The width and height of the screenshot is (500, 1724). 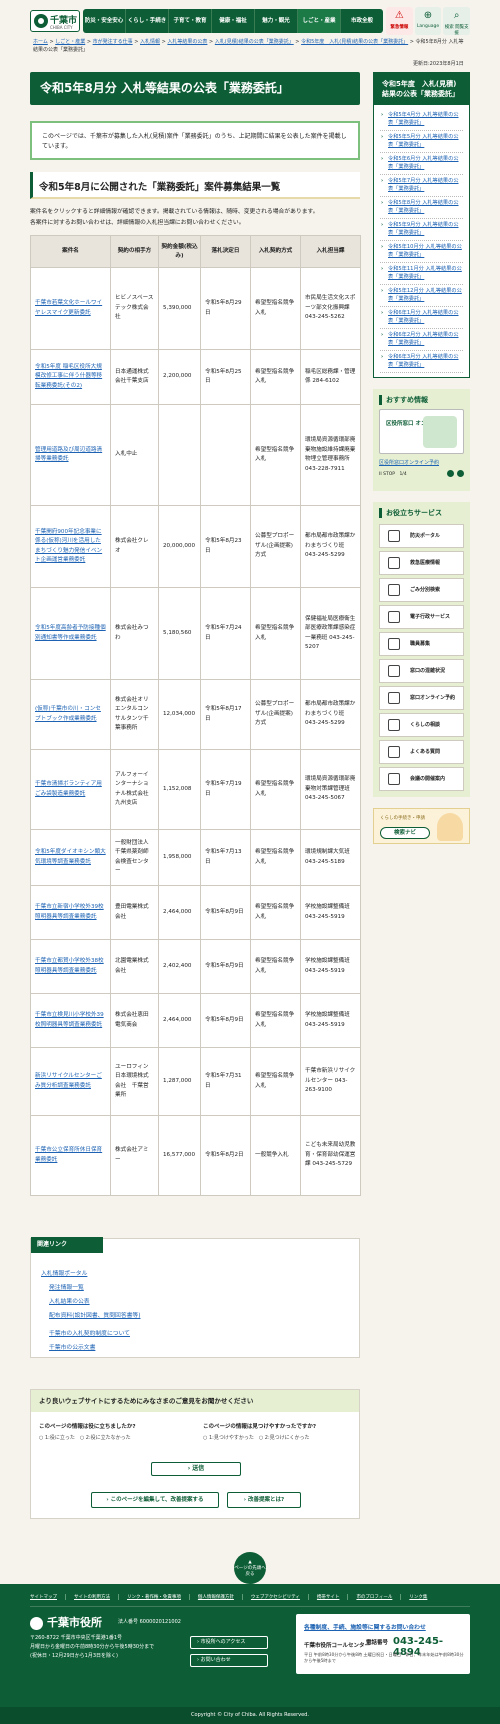 What do you see at coordinates (68, 714) in the screenshot?
I see `case-link: (仮称)千葉市の川・コンセプトブック作成業務委託` at bounding box center [68, 714].